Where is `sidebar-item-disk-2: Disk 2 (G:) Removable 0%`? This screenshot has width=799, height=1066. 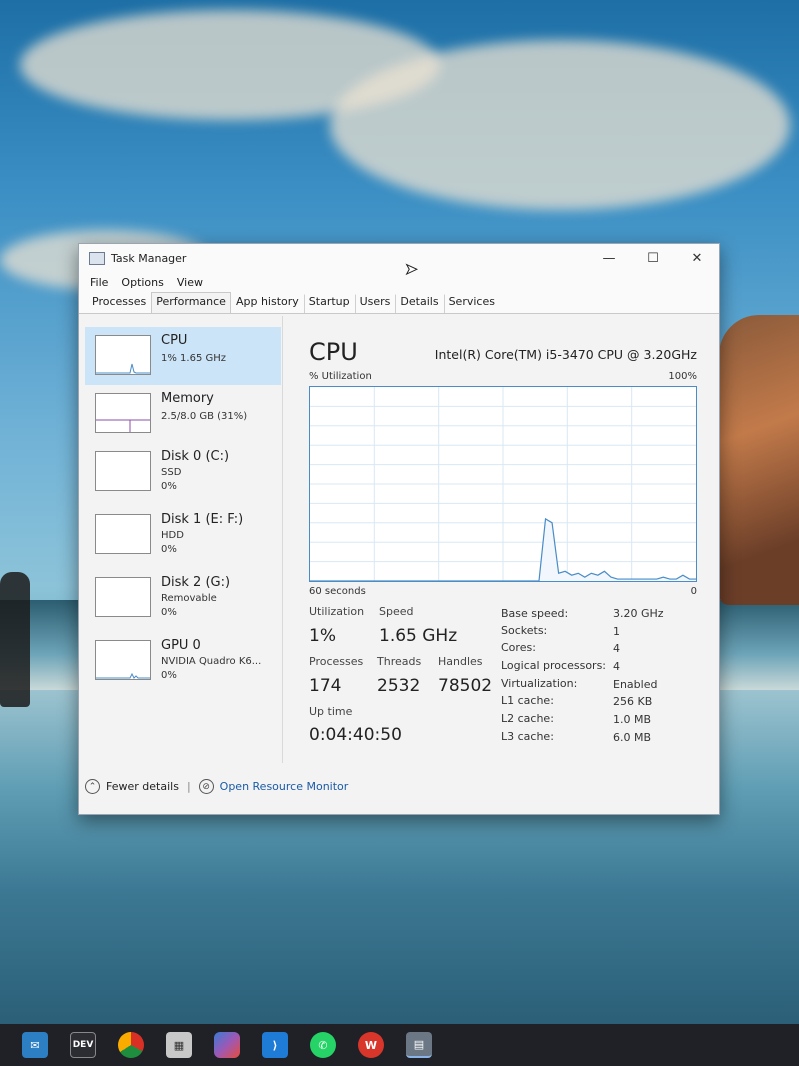
sidebar-item-disk-2: Disk 2 (G:) Removable 0% is located at coordinates (183, 598).